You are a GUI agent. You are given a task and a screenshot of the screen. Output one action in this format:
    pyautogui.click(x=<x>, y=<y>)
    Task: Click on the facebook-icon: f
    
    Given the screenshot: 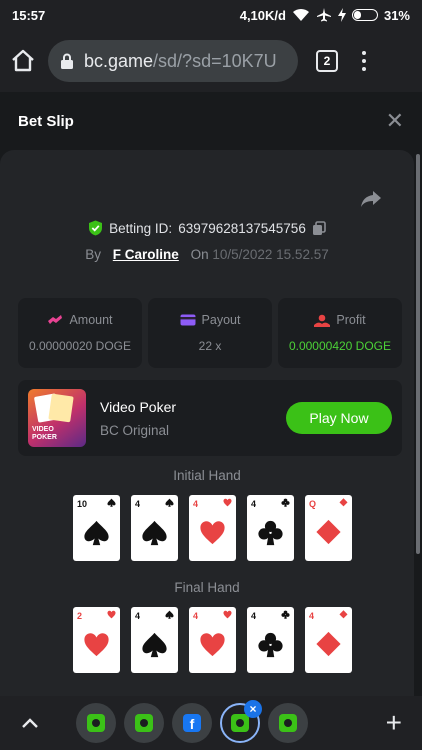 What is the action you would take?
    pyautogui.click(x=192, y=723)
    